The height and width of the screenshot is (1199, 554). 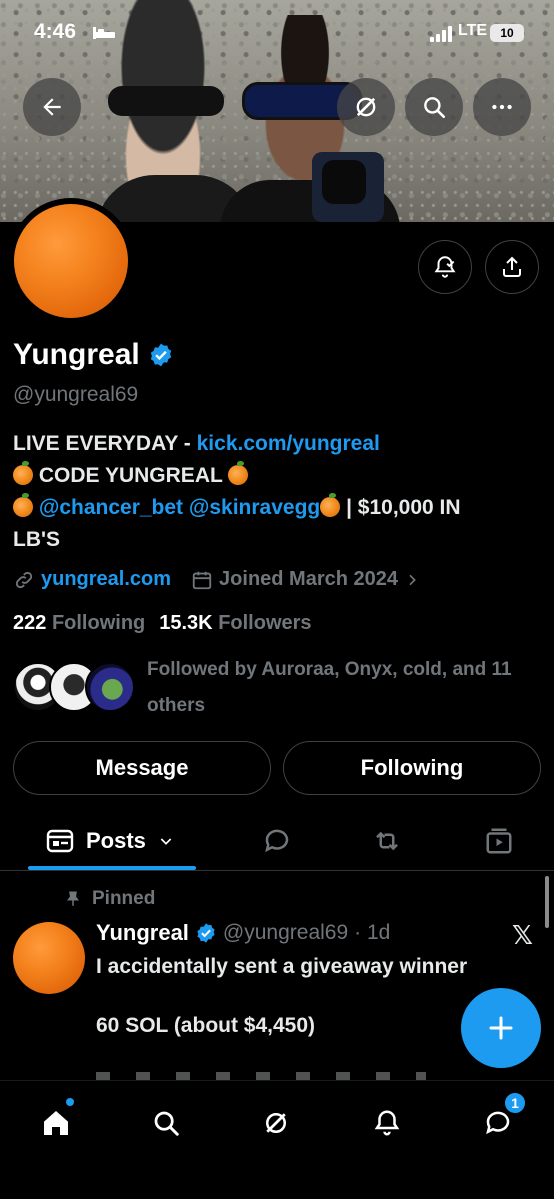 I want to click on x-logo-icon: 𝕏, so click(x=522, y=935).